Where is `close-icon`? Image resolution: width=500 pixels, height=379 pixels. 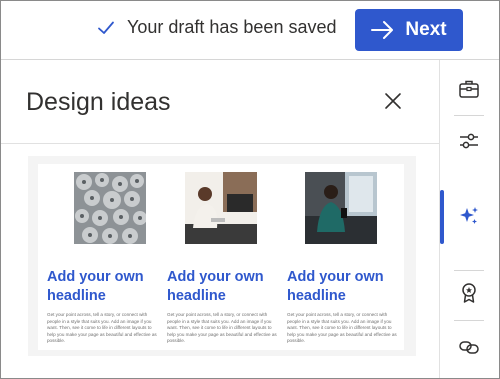
close-icon is located at coordinates (393, 101).